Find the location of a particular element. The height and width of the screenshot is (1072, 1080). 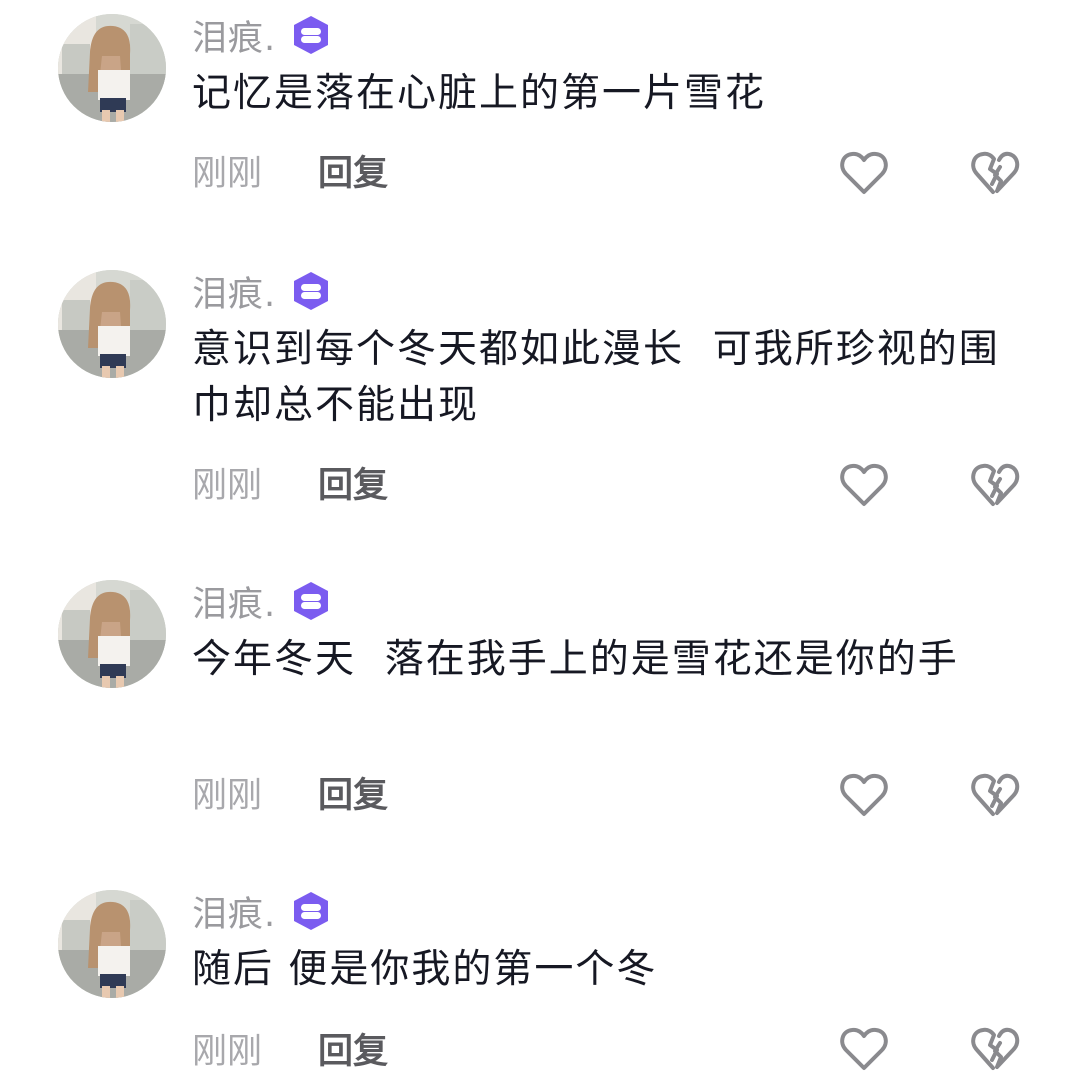

comment-text: 记忆是落在心脏上的第一片雪花 is located at coordinates (479, 93).